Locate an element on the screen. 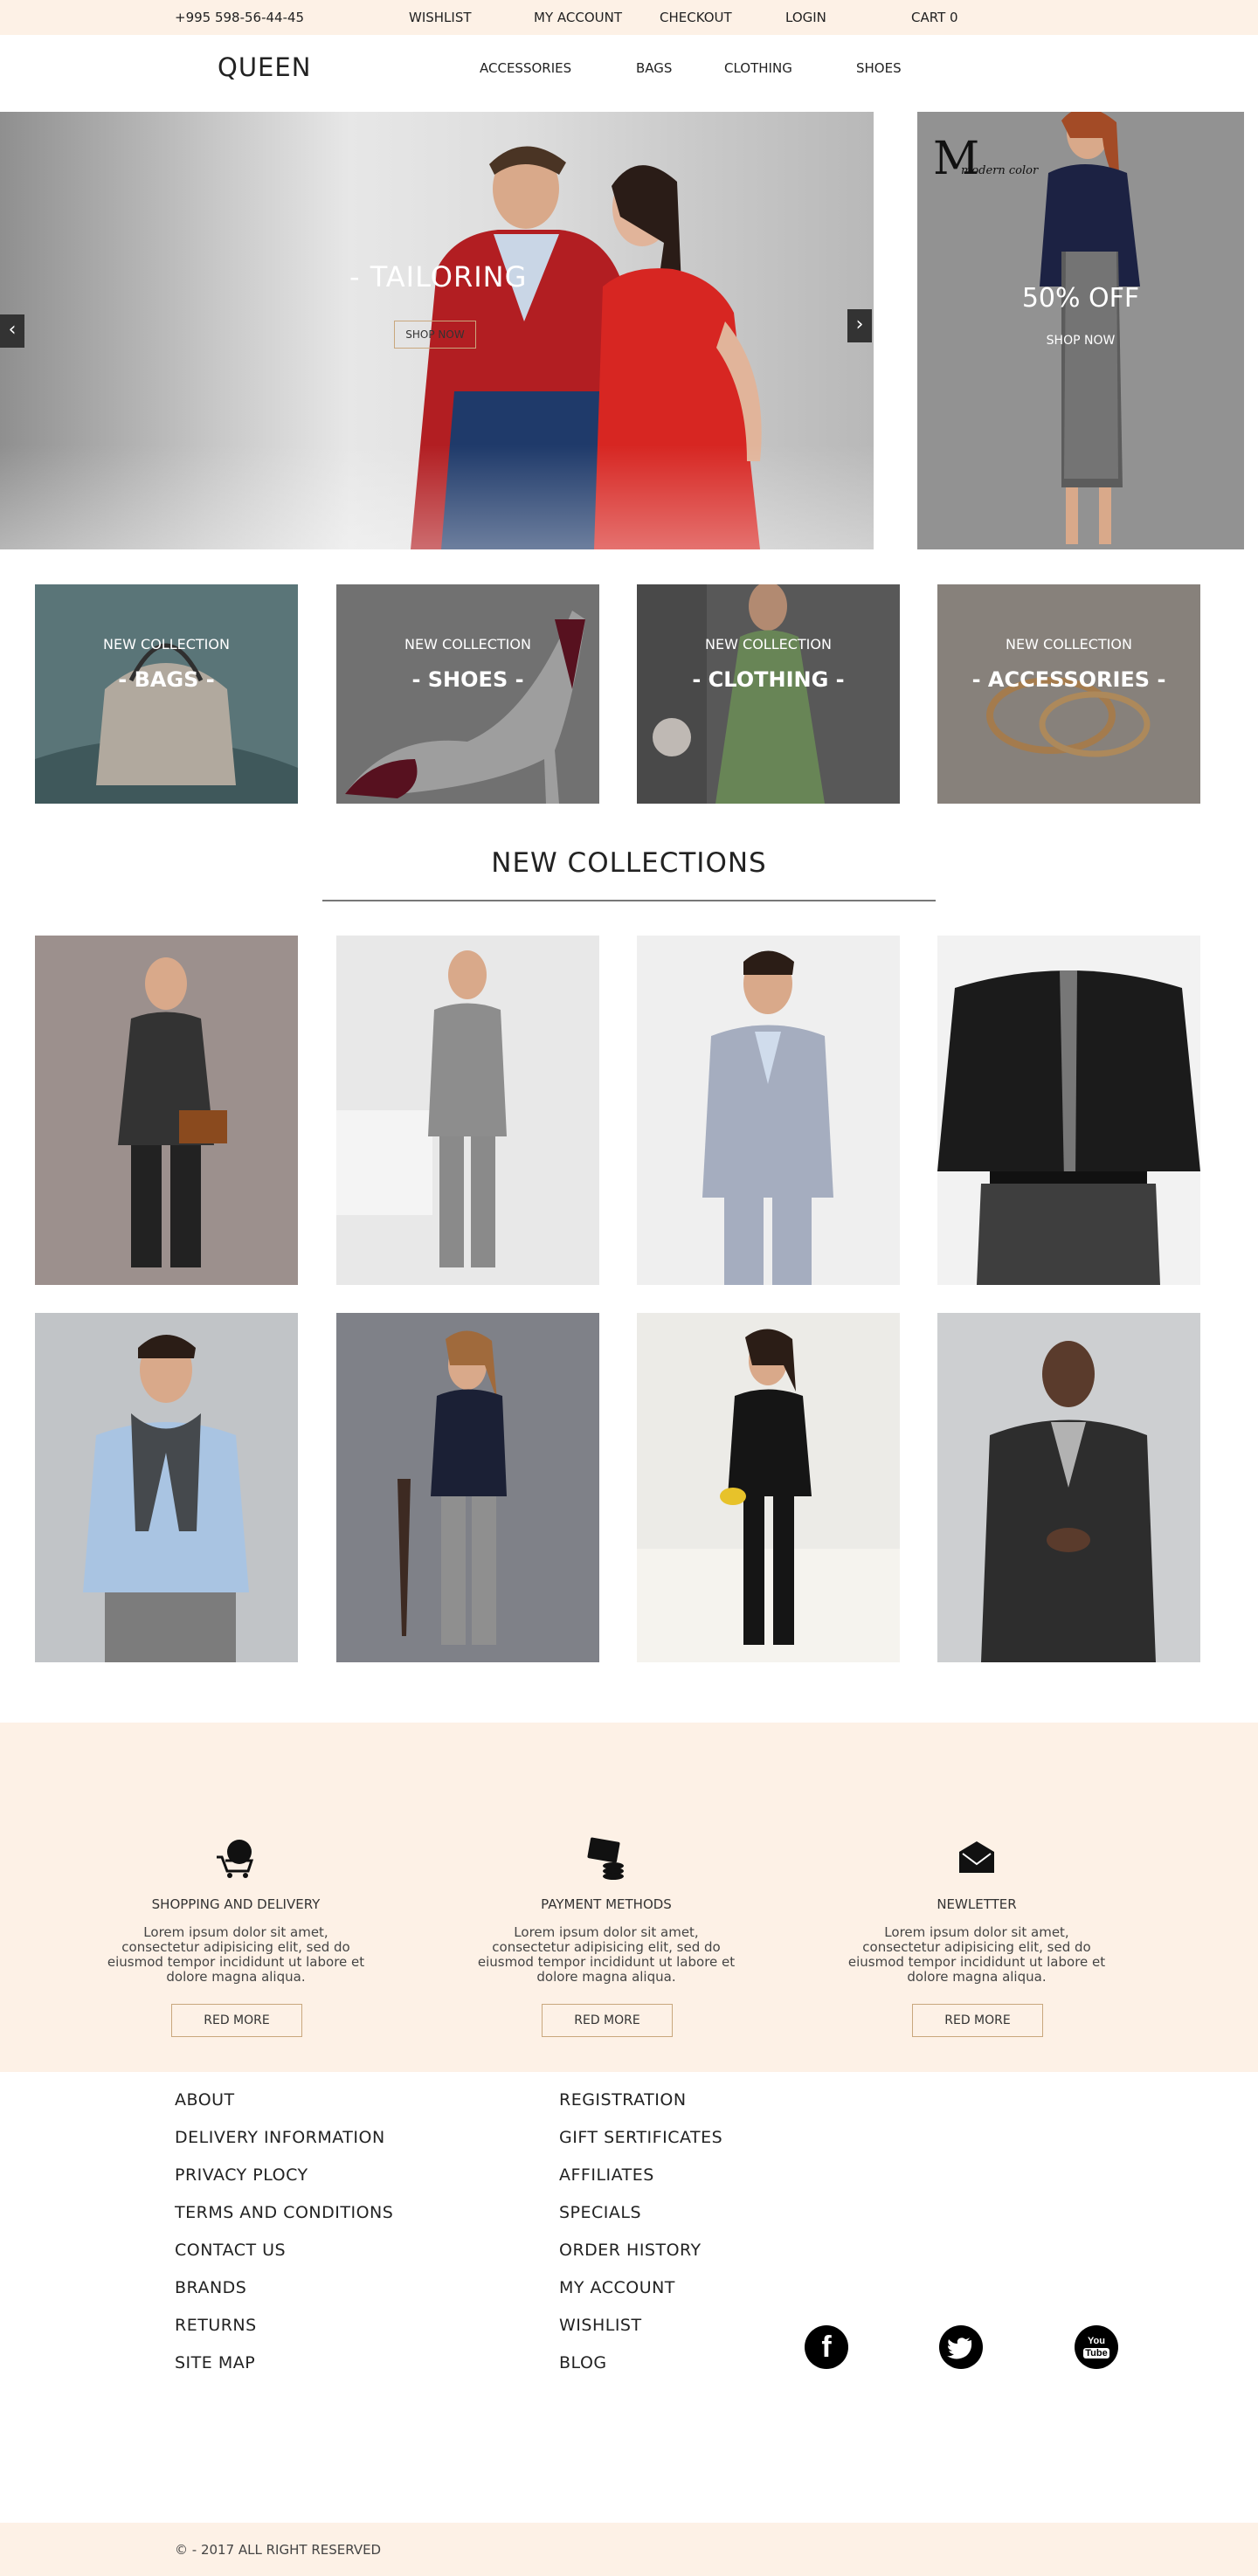  footer-link-about: ABOUT is located at coordinates (205, 2100).